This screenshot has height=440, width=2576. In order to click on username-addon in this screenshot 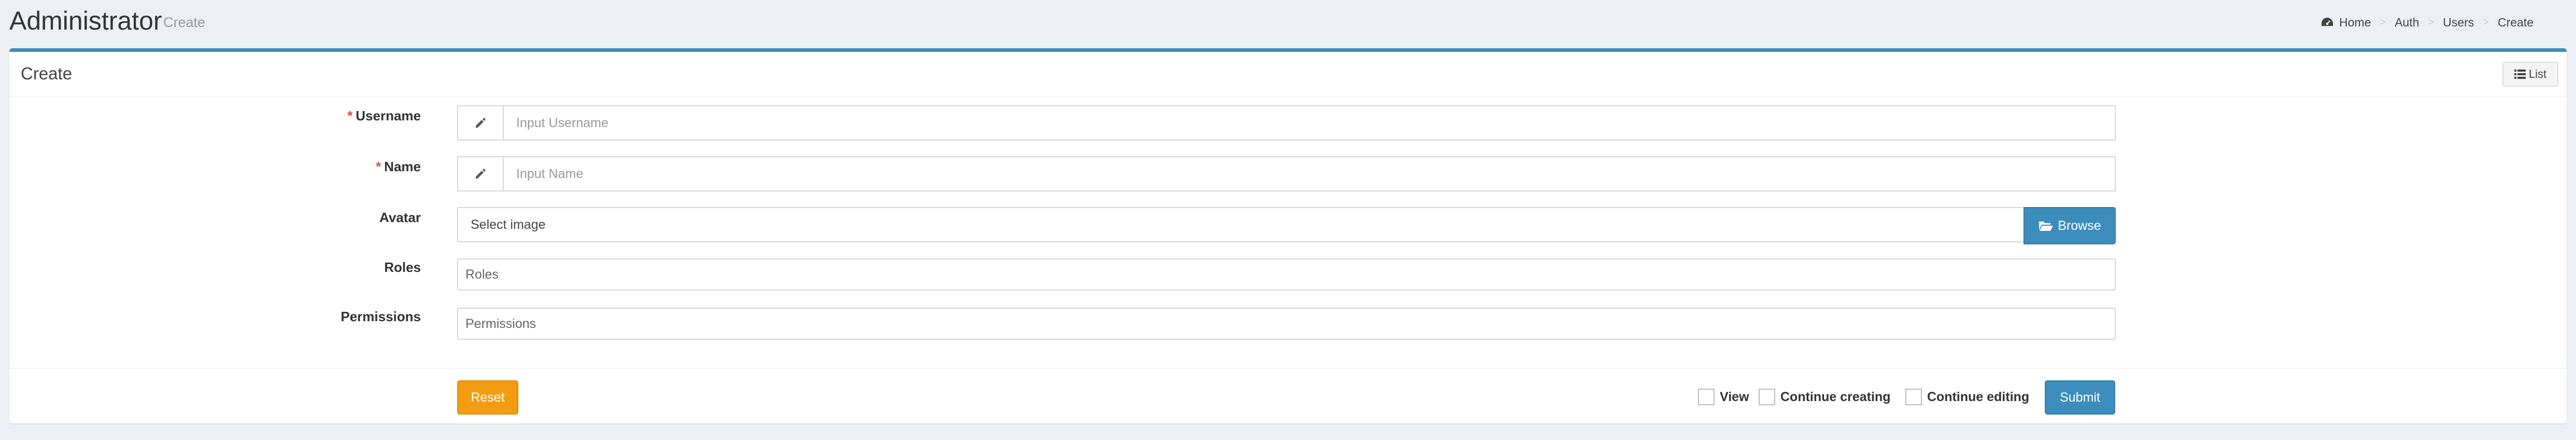, I will do `click(481, 123)`.